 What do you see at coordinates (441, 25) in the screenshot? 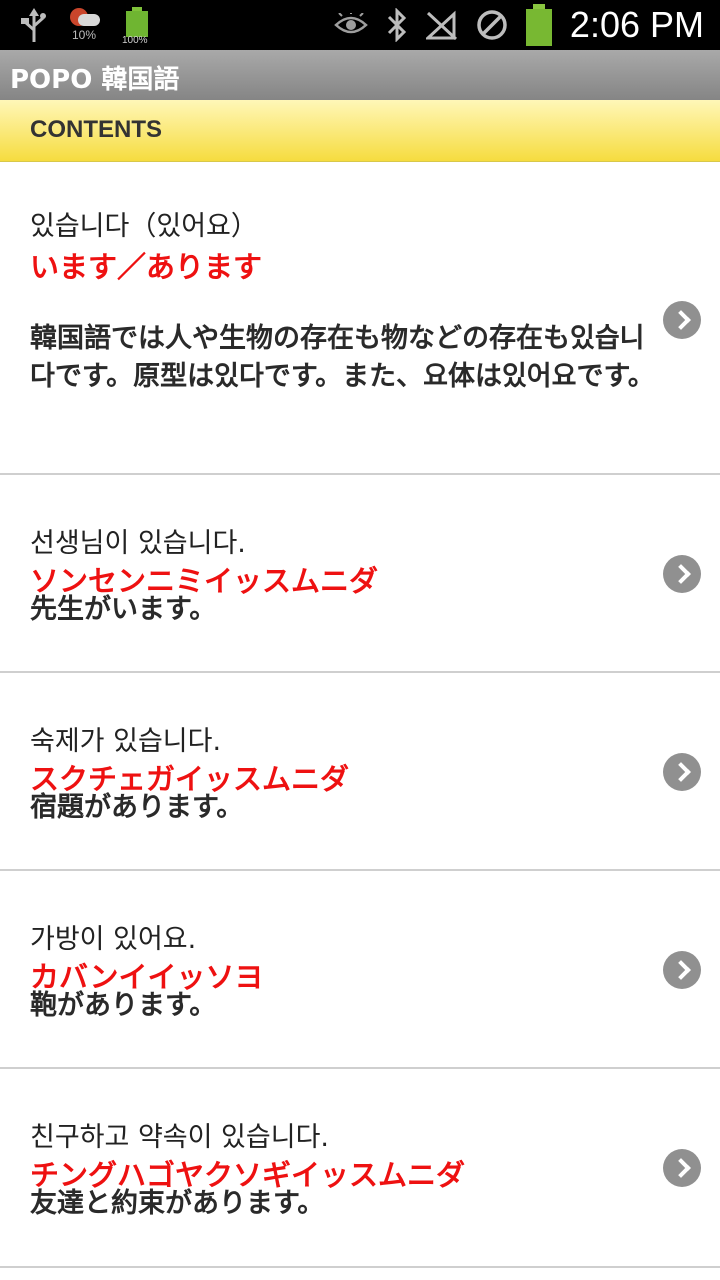
I see `signal-muted-icon` at bounding box center [441, 25].